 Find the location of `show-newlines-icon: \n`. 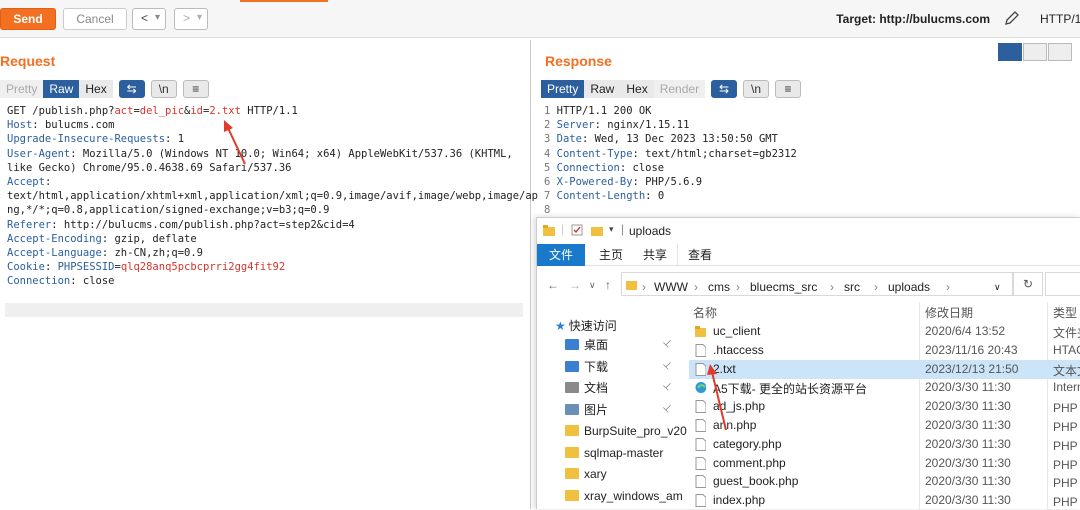

show-newlines-icon: \n is located at coordinates (163, 89).